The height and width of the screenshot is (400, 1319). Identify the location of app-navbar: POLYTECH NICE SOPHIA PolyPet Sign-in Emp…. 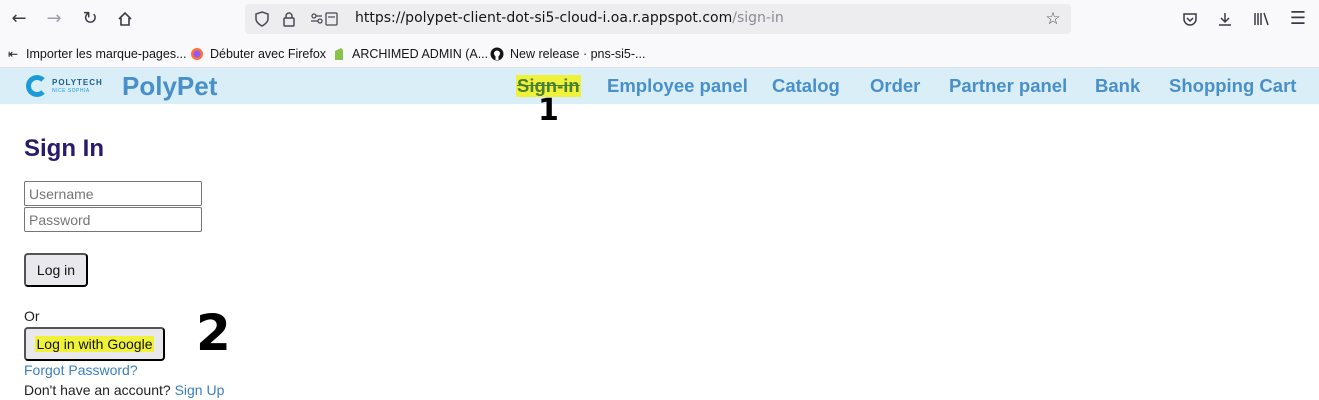
(659, 86).